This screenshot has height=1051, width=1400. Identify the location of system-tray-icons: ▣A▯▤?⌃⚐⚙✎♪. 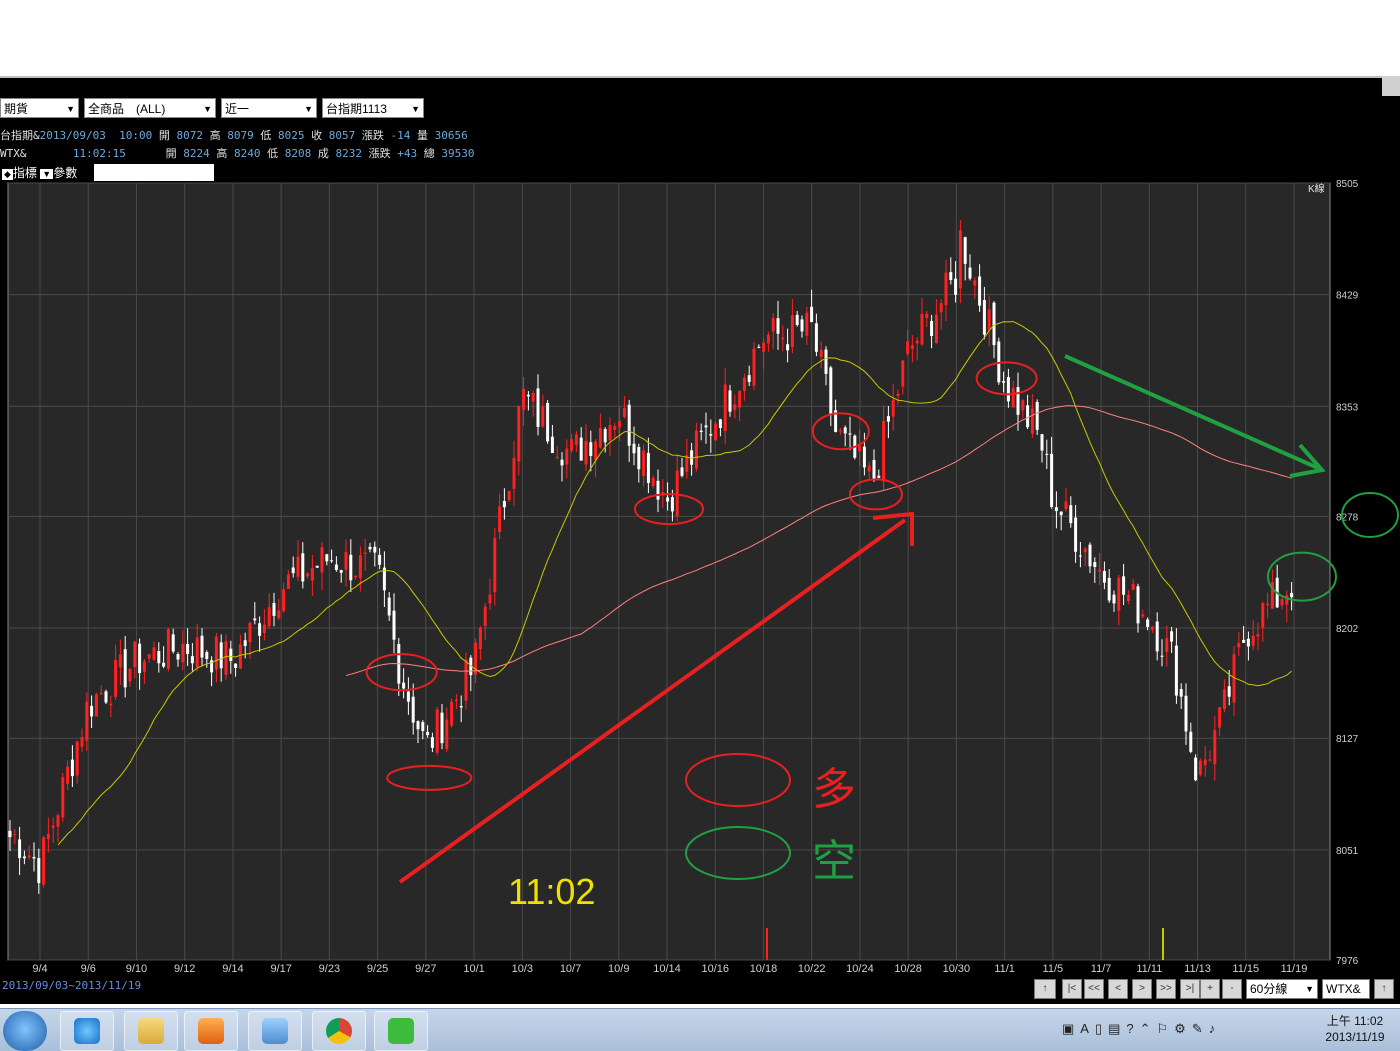
(1141, 1029).